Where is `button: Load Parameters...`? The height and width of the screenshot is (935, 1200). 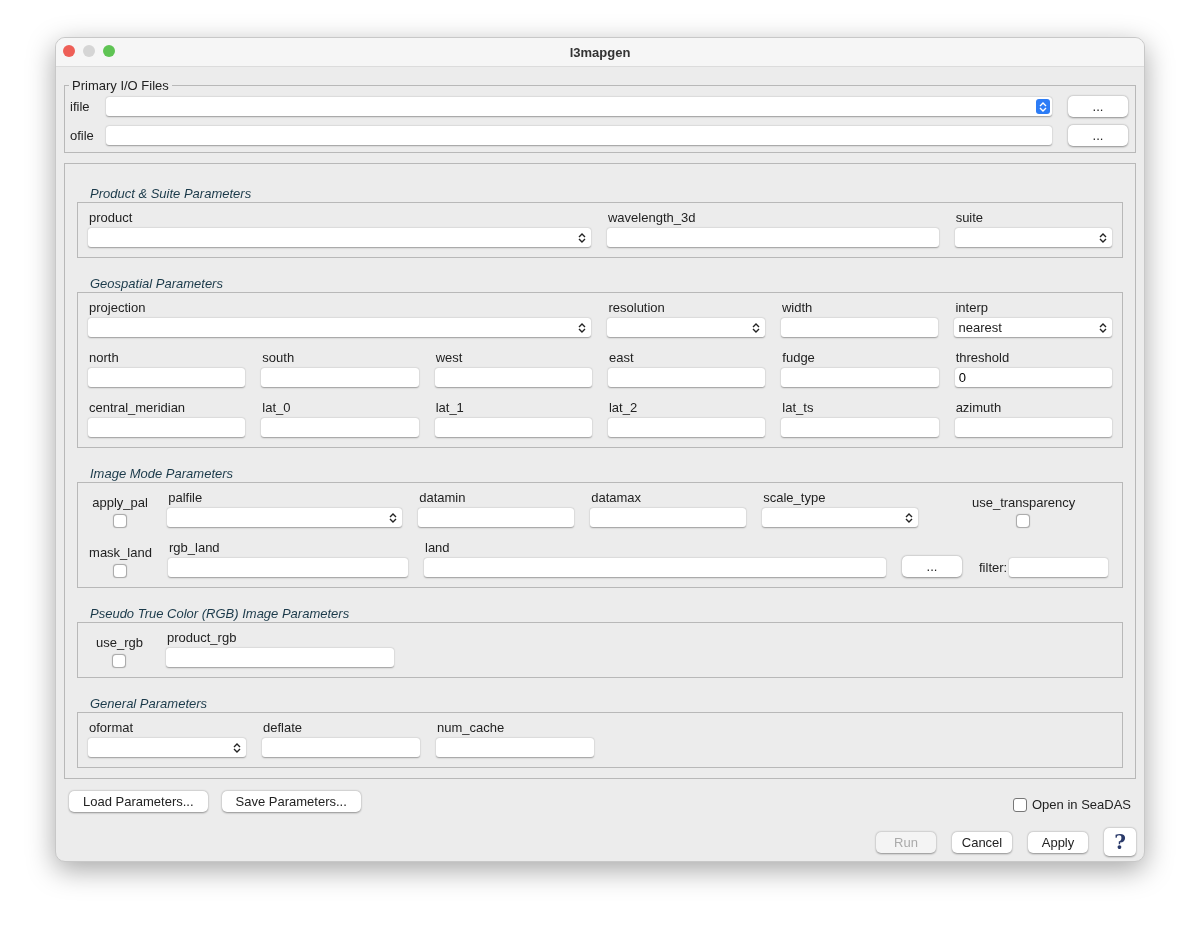 button: Load Parameters... is located at coordinates (138, 801).